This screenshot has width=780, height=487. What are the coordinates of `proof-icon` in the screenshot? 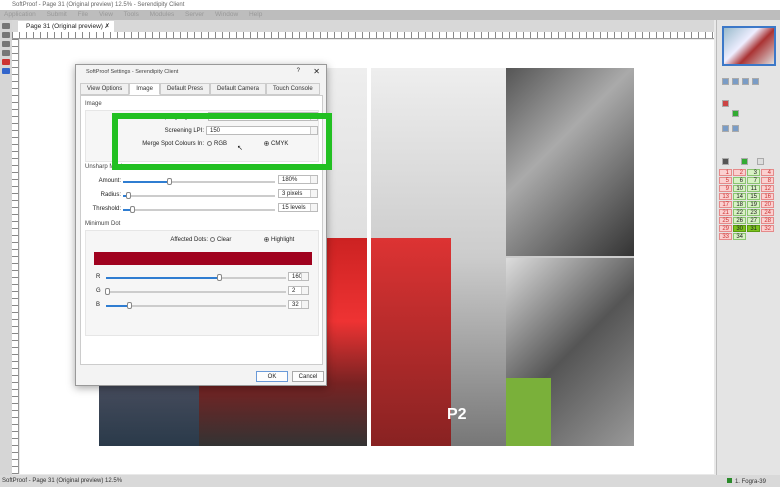 It's located at (725, 103).